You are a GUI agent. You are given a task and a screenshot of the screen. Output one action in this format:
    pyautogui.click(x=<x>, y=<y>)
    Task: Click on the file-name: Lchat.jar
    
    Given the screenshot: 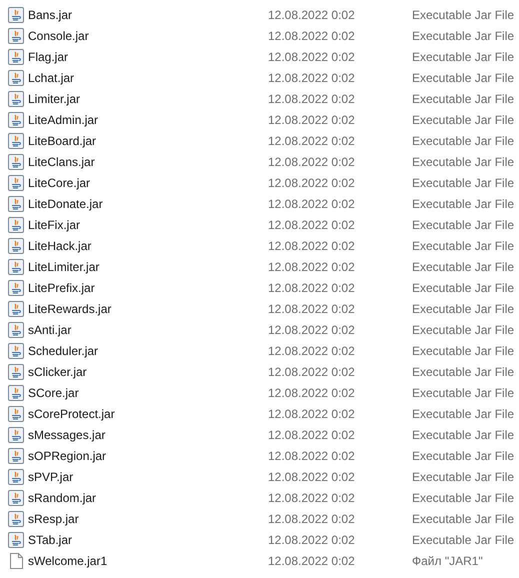 What is the action you would take?
    pyautogui.click(x=148, y=77)
    